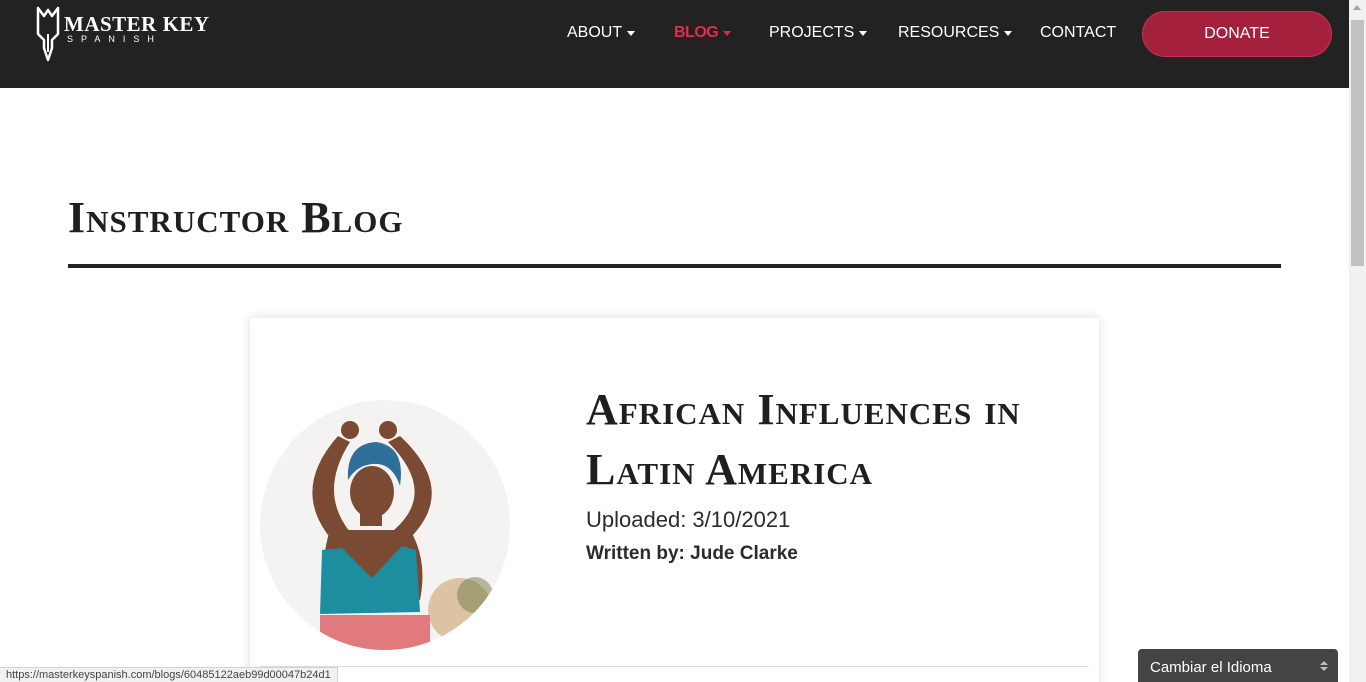 The width and height of the screenshot is (1366, 682). What do you see at coordinates (385, 525) in the screenshot?
I see `blog-post-image` at bounding box center [385, 525].